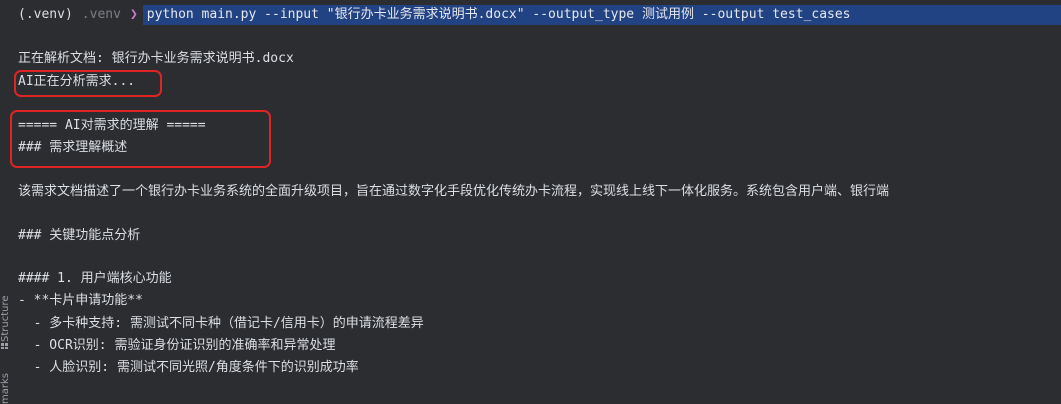 This screenshot has height=404, width=1061. I want to click on prompt-arrow-icon: ❯, so click(133, 14).